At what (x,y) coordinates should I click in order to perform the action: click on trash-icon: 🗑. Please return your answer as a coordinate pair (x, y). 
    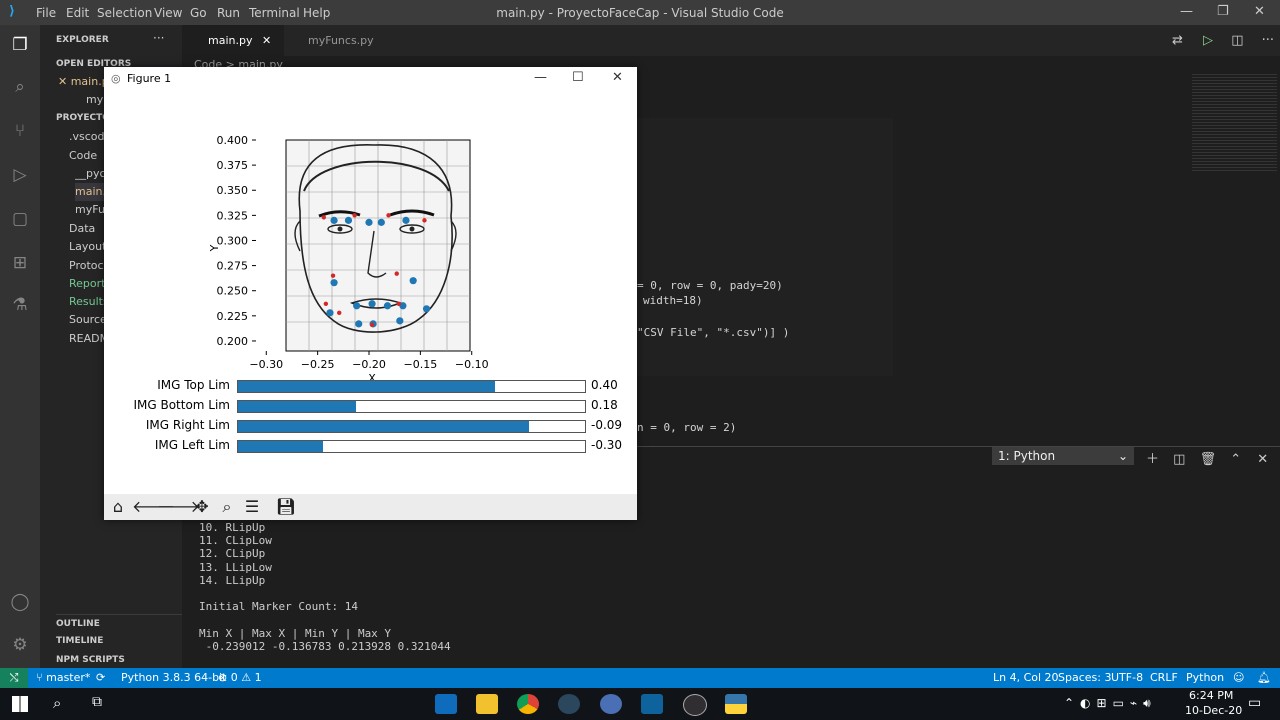
    Looking at the image, I should click on (1208, 459).